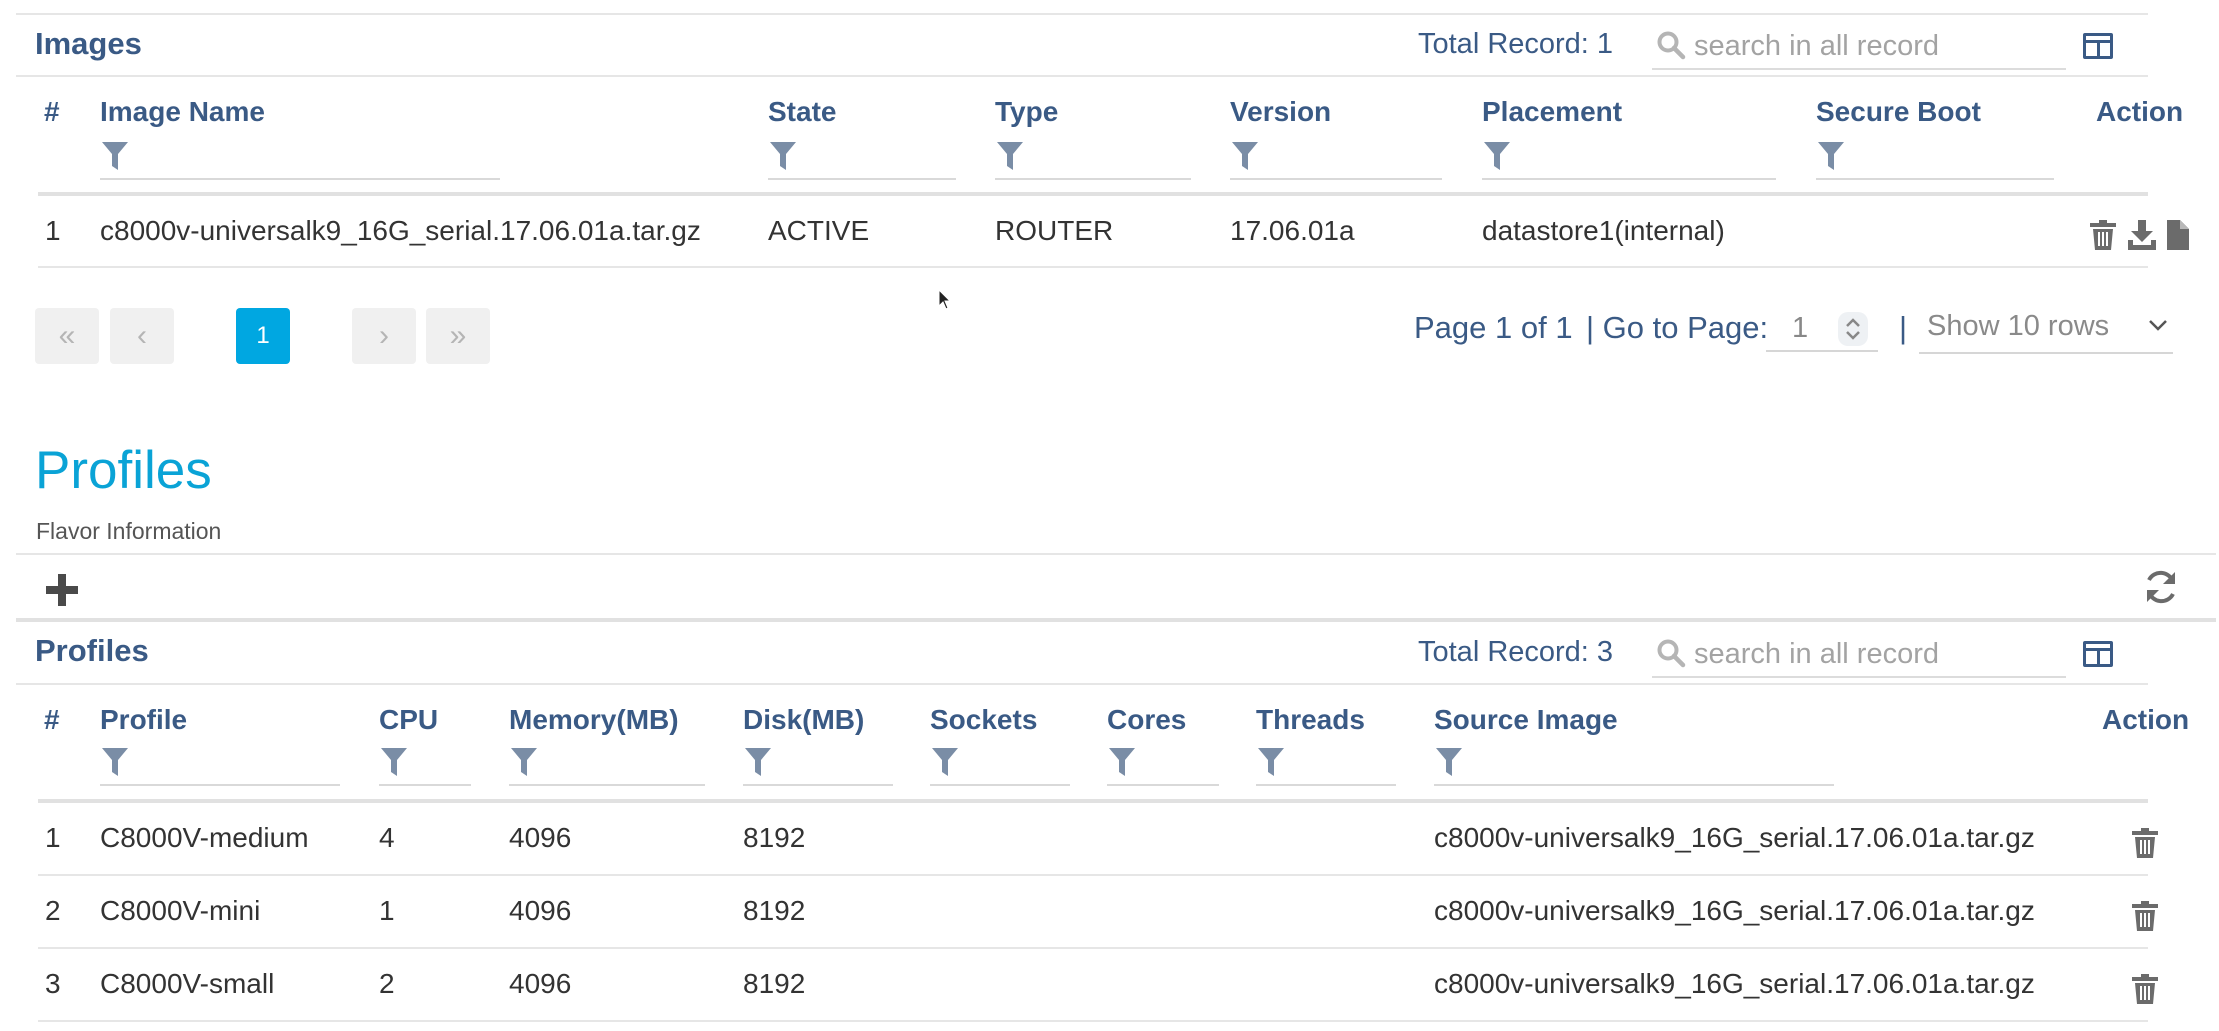 Image resolution: width=2219 pixels, height=1031 pixels. I want to click on refresh-icon, so click(2161, 587).